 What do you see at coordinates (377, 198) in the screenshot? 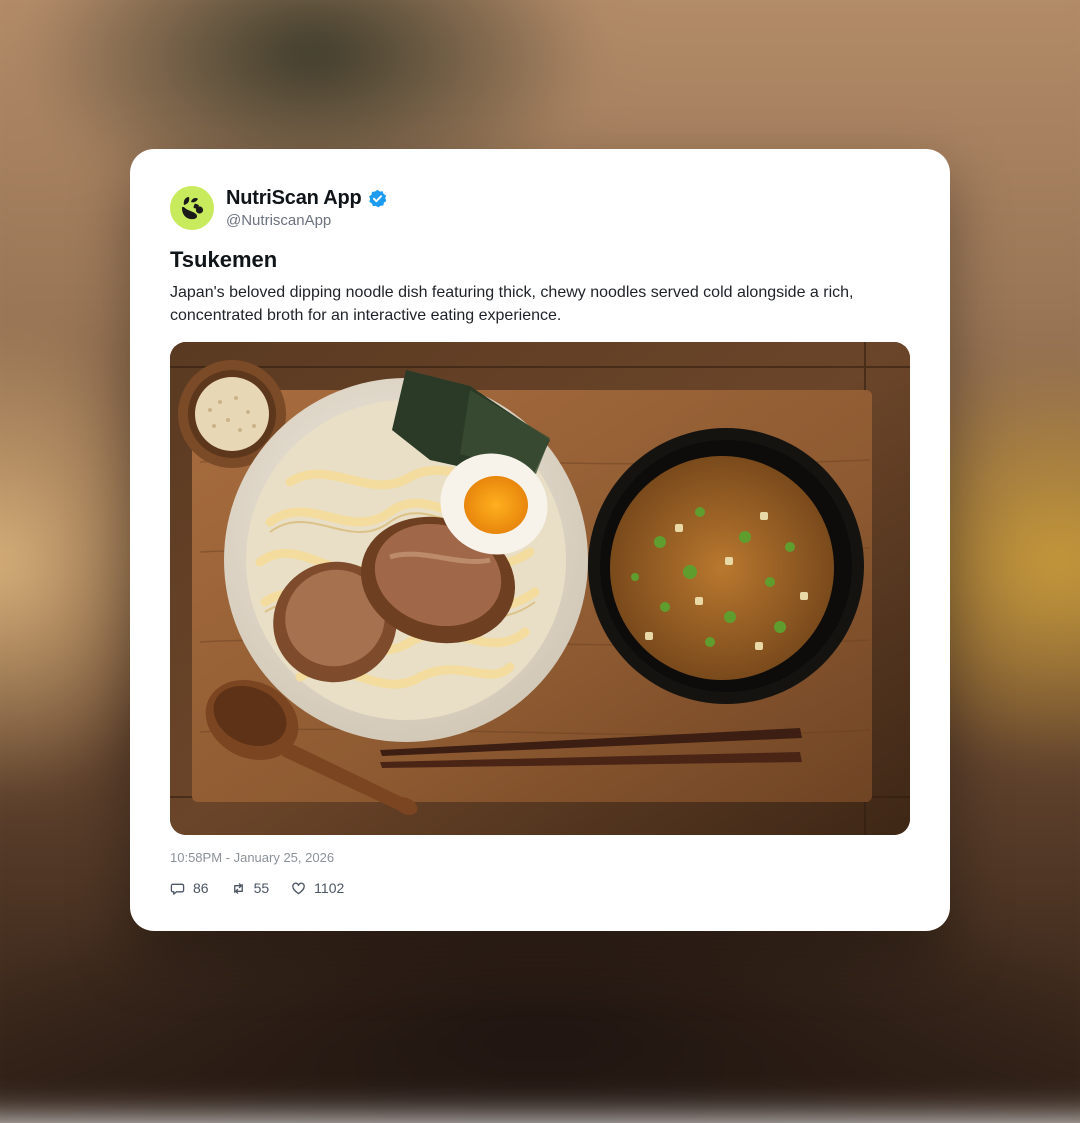
I see `verified-badge-icon` at bounding box center [377, 198].